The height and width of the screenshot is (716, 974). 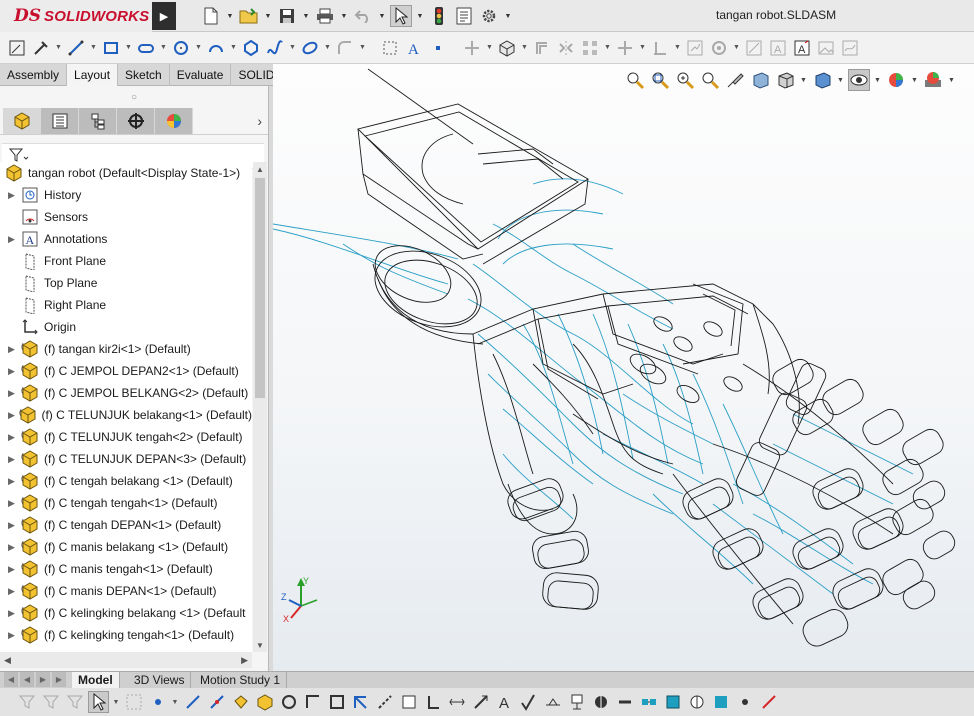 I want to click on midpoint-snap-icon, so click(x=216, y=702).